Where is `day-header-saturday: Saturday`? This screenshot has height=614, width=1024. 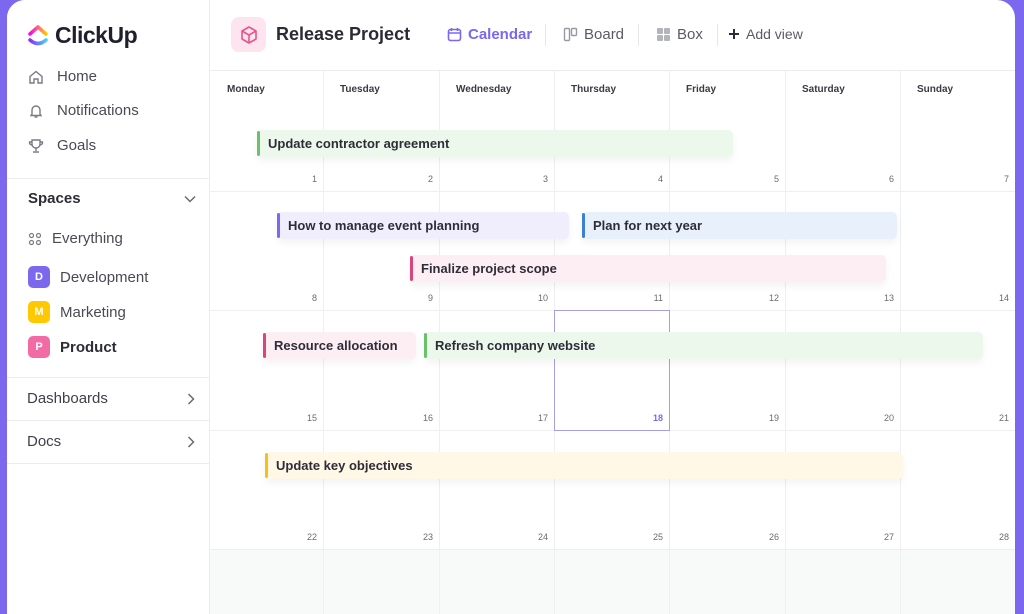
day-header-saturday: Saturday is located at coordinates (823, 89).